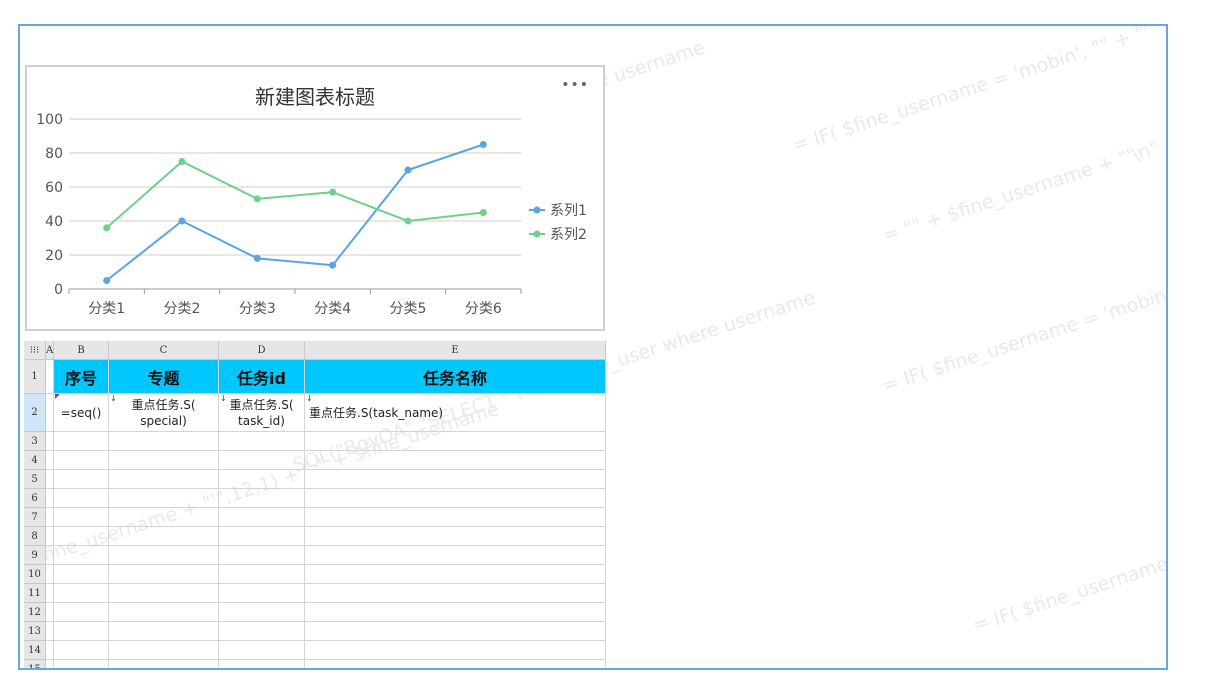 Image resolution: width=1218 pixels, height=694 pixels. What do you see at coordinates (35, 441) in the screenshot?
I see `row-header: 3` at bounding box center [35, 441].